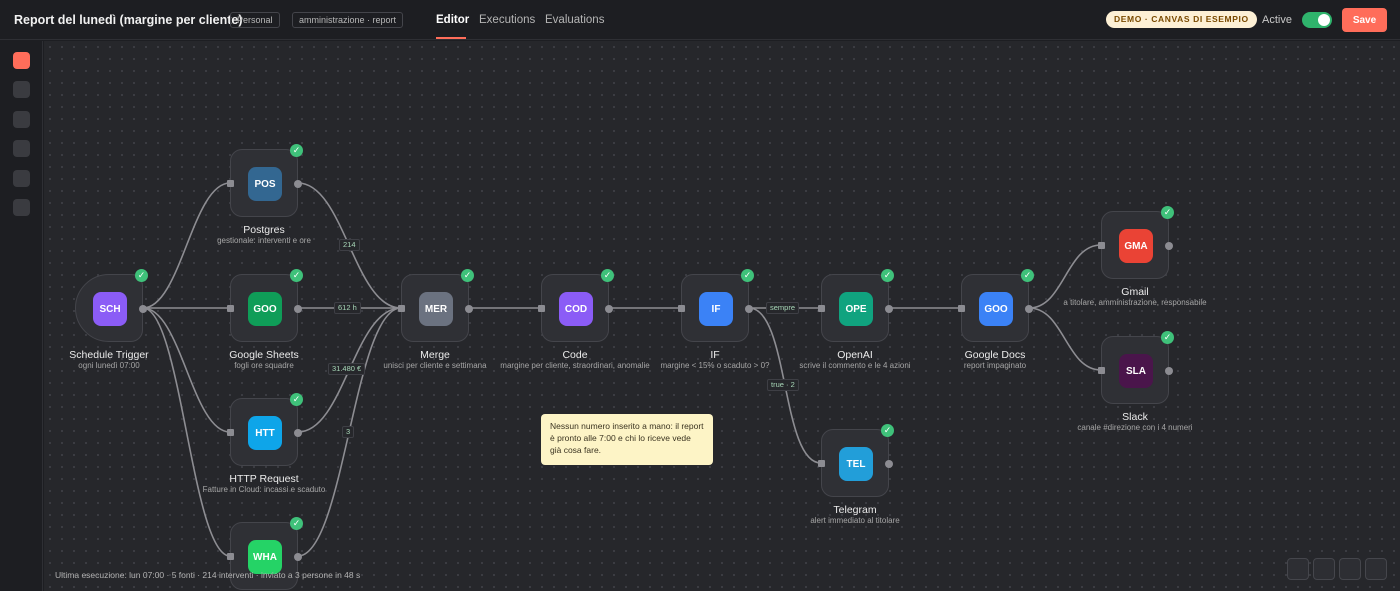  What do you see at coordinates (21, 89) in the screenshot?
I see `sidebar-overview-icon` at bounding box center [21, 89].